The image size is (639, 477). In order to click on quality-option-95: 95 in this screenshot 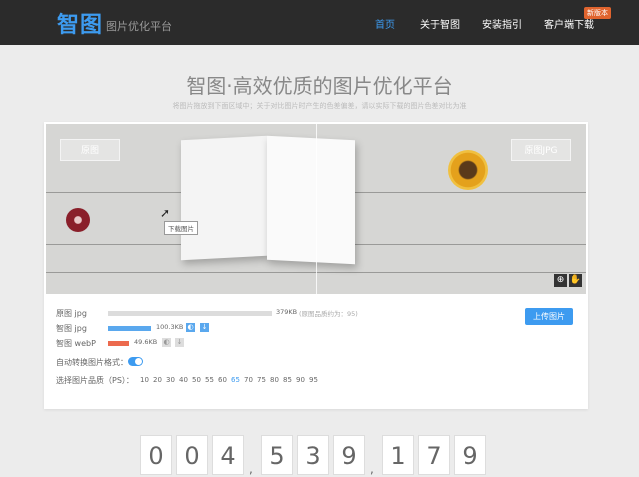, I will do `click(313, 380)`.